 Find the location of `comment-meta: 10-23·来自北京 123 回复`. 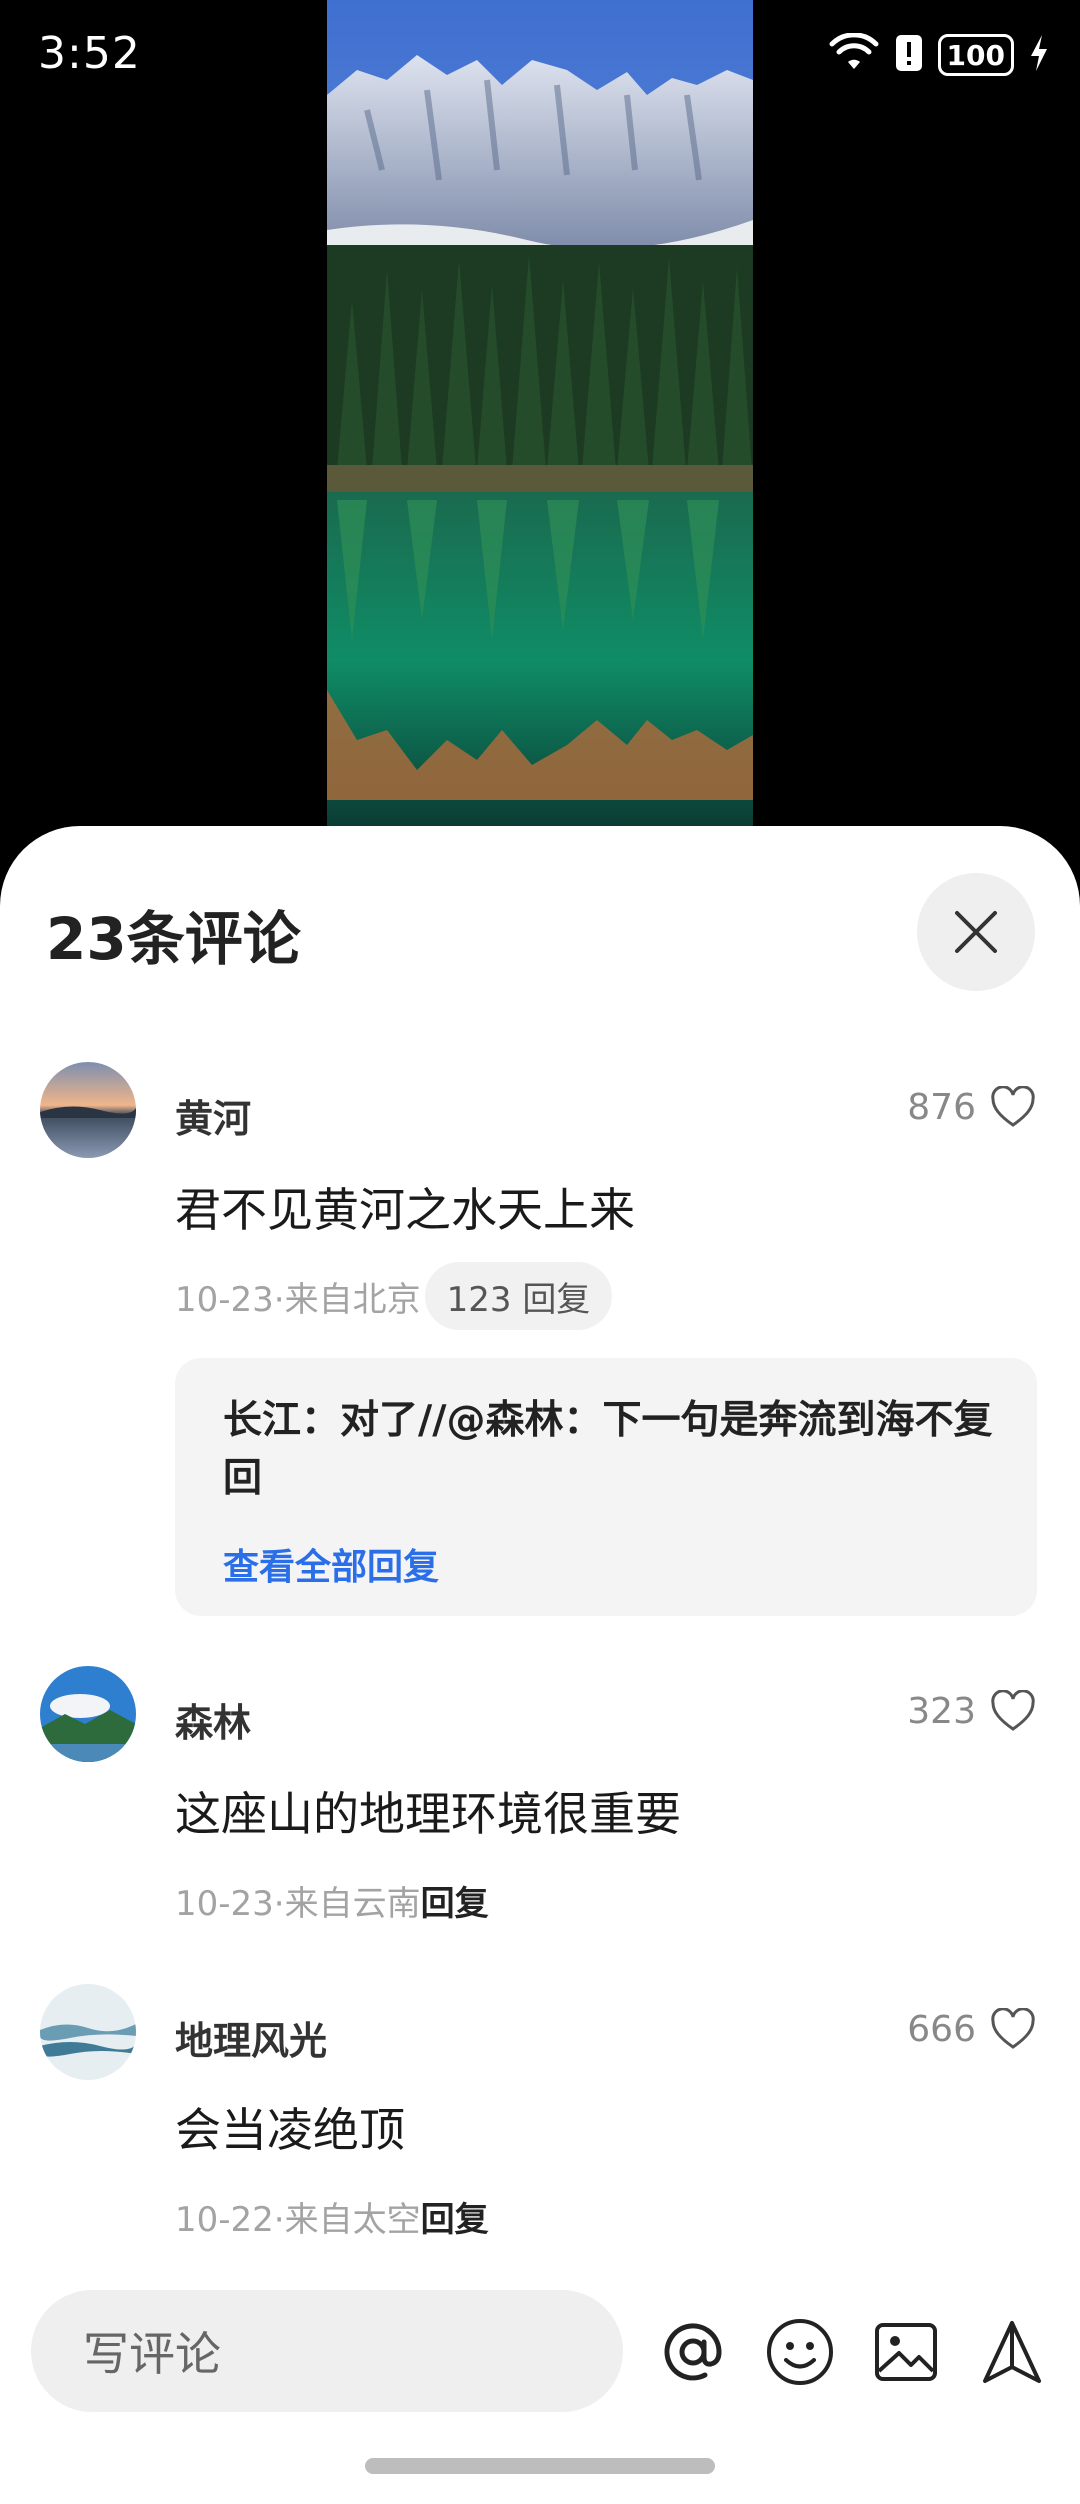

comment-meta: 10-23·来自北京 123 回复 is located at coordinates (394, 1296).